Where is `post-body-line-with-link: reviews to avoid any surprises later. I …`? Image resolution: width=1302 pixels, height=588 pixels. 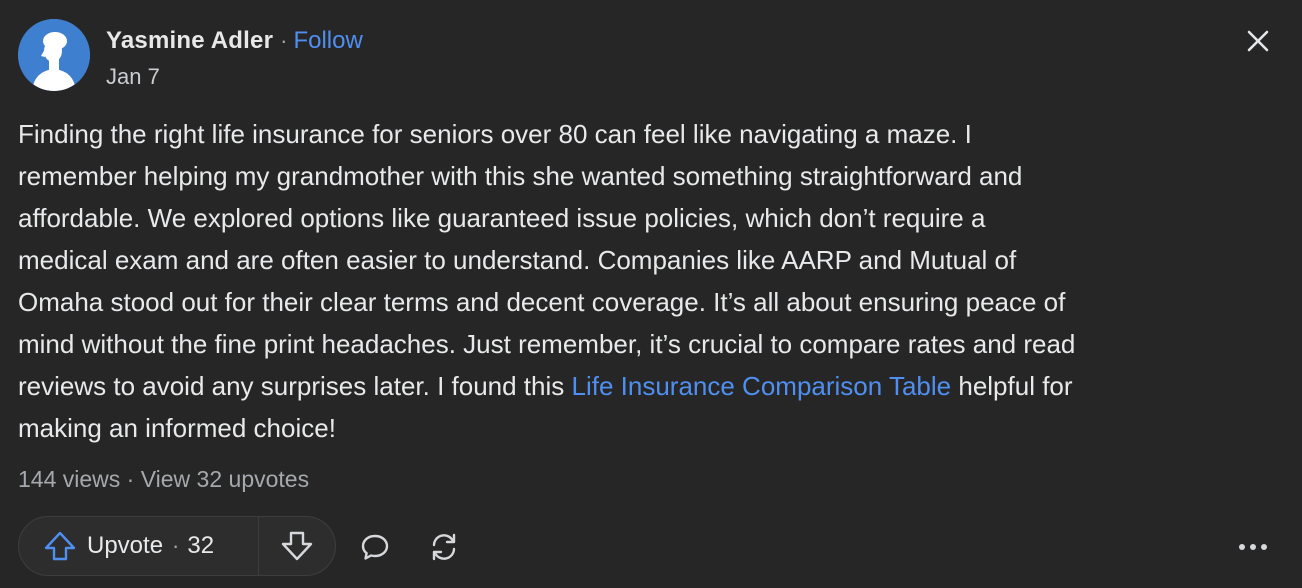 post-body-line-with-link: reviews to avoid any surprises later. I … is located at coordinates (654, 386).